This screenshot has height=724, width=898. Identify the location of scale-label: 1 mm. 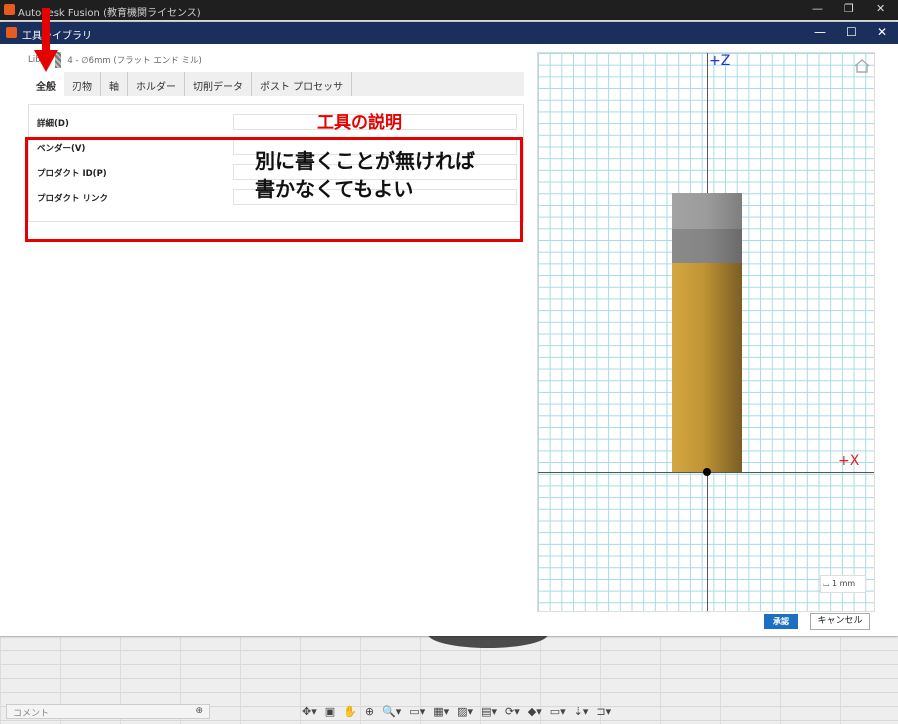
(843, 583).